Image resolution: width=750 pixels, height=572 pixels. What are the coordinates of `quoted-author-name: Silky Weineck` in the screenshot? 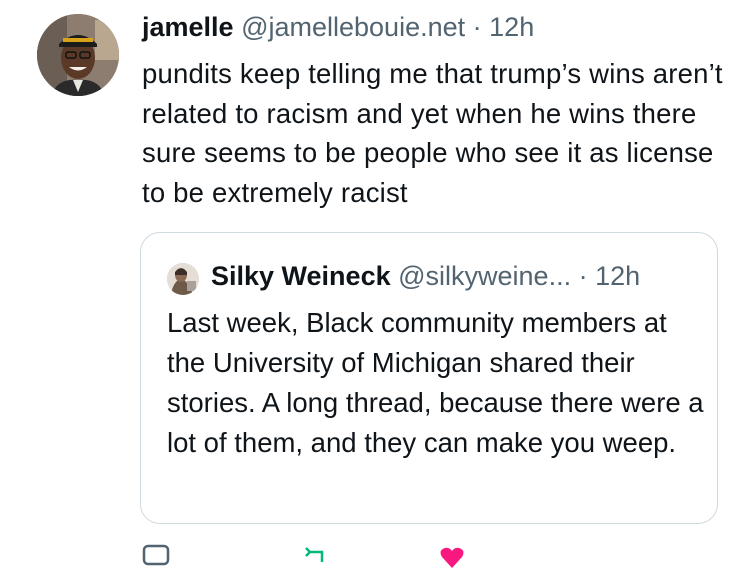 It's located at (301, 276).